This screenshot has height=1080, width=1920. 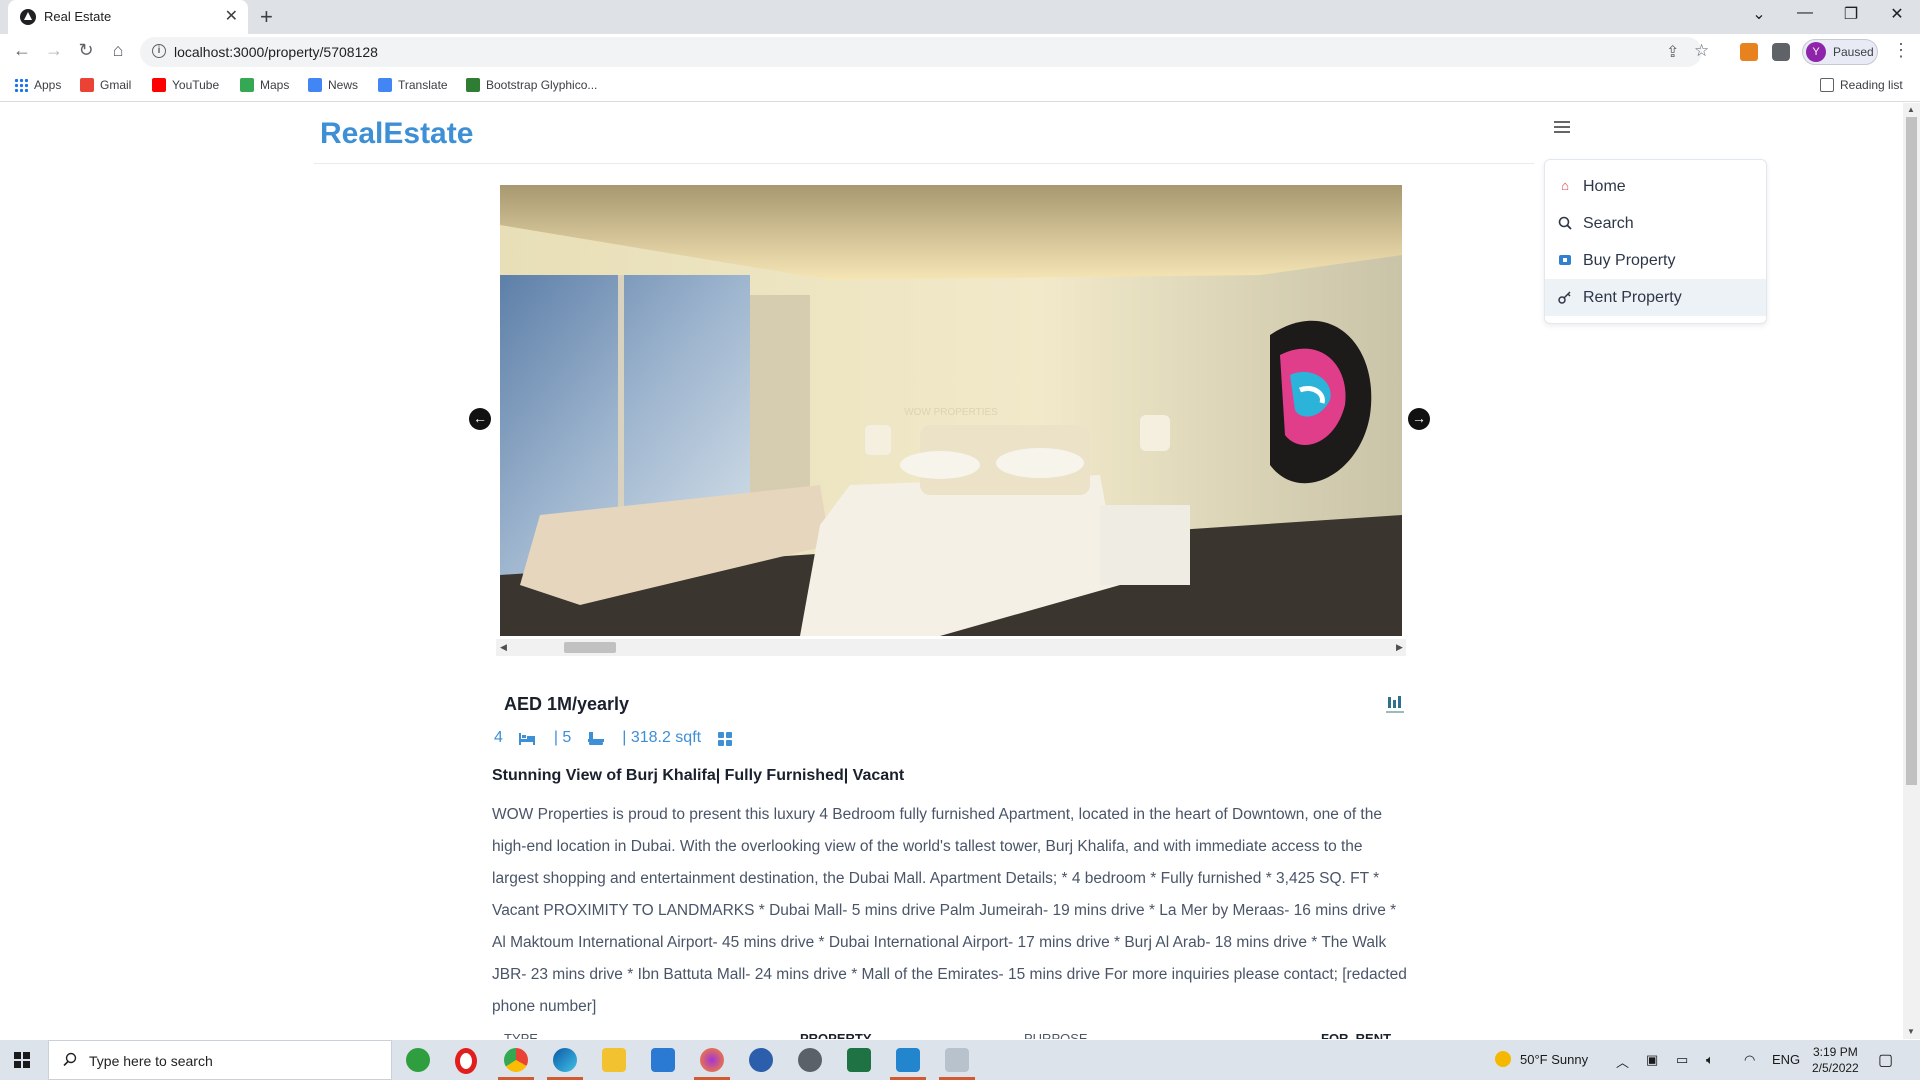 What do you see at coordinates (54, 50) in the screenshot?
I see `forward-icon: →` at bounding box center [54, 50].